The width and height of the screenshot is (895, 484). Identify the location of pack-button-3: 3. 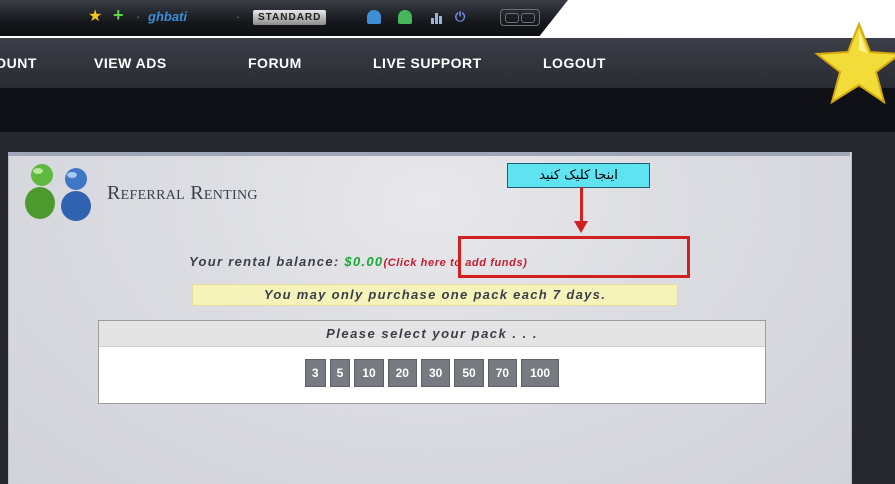
(315, 373).